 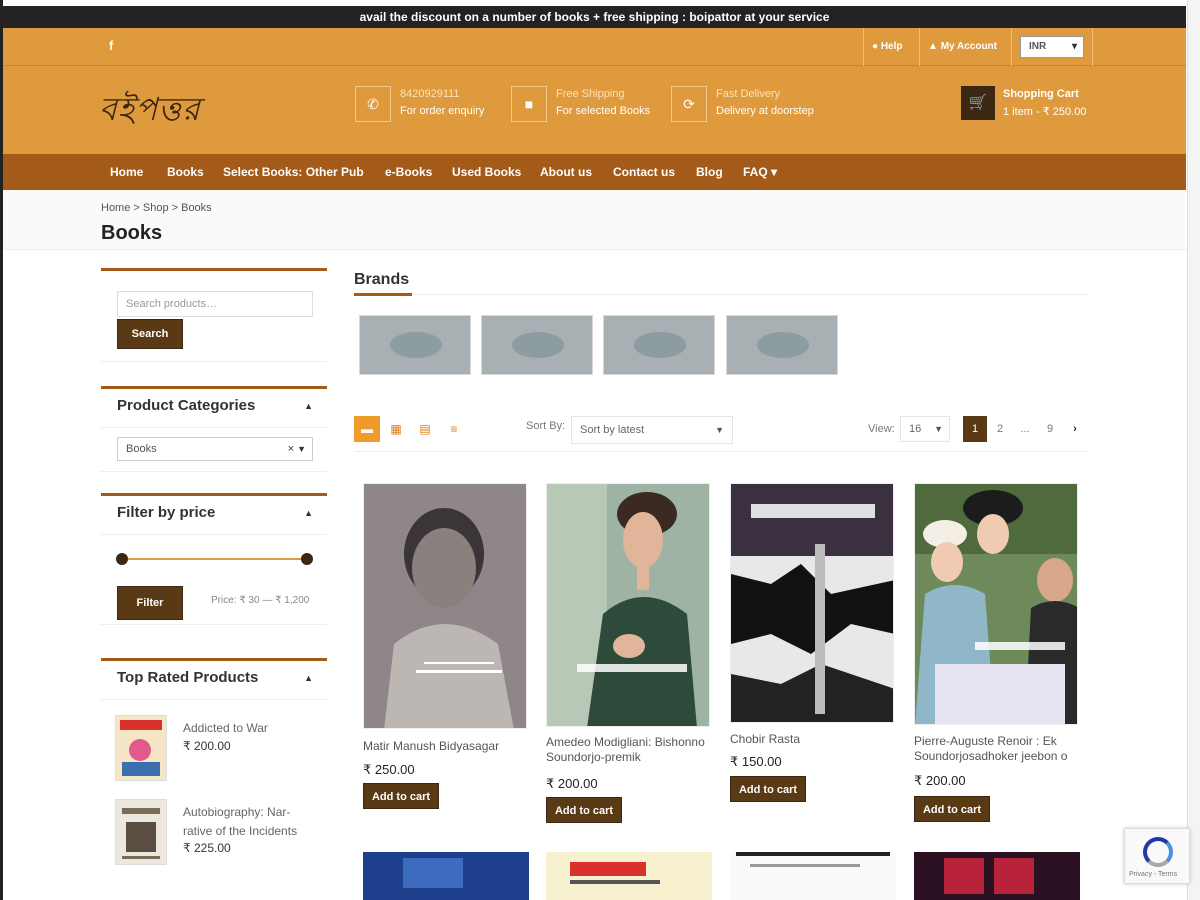 What do you see at coordinates (566, 172) in the screenshot?
I see `nav-about: About us` at bounding box center [566, 172].